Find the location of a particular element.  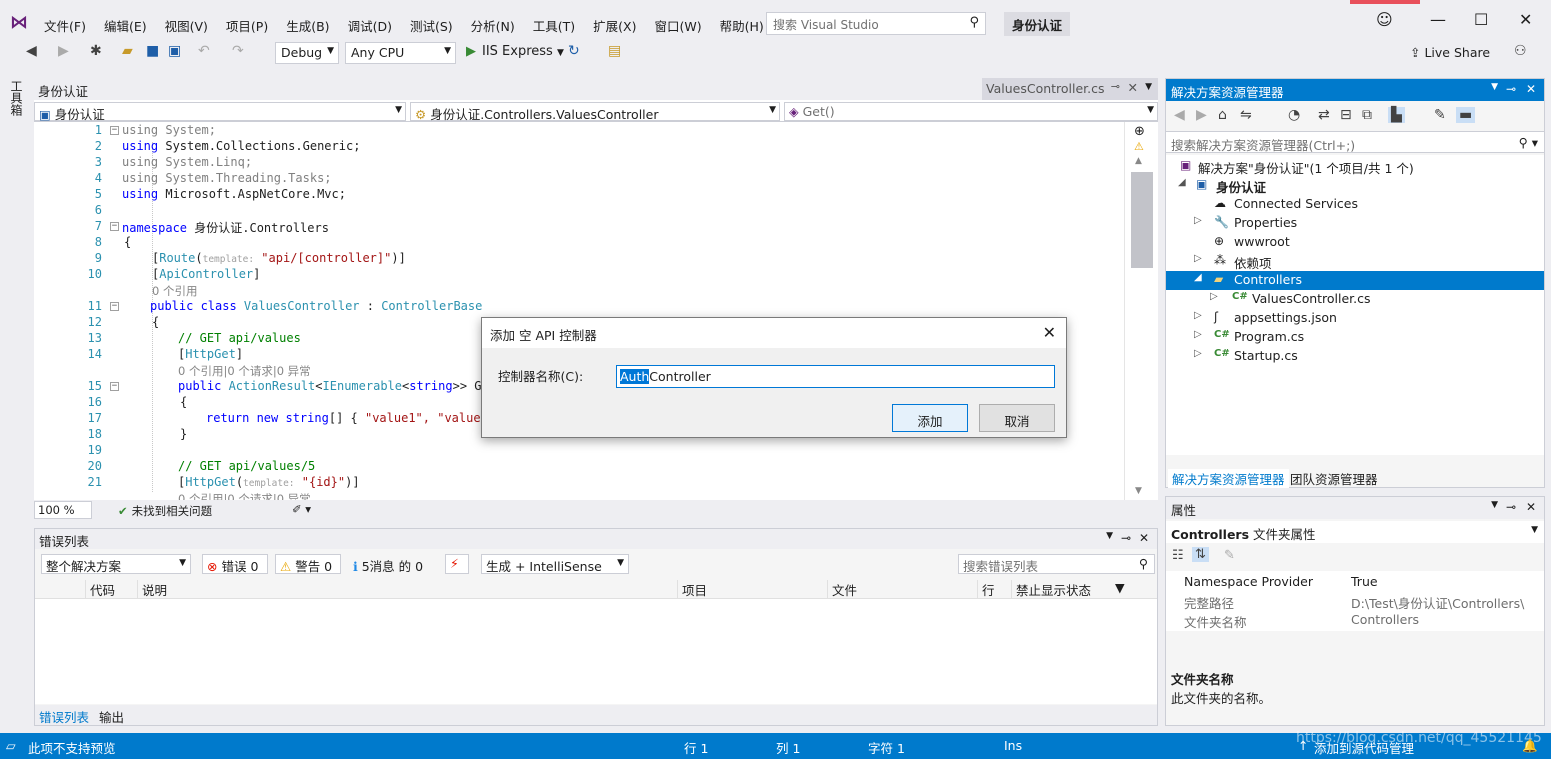

pending-changes-icon: ◔ is located at coordinates (1294, 115).